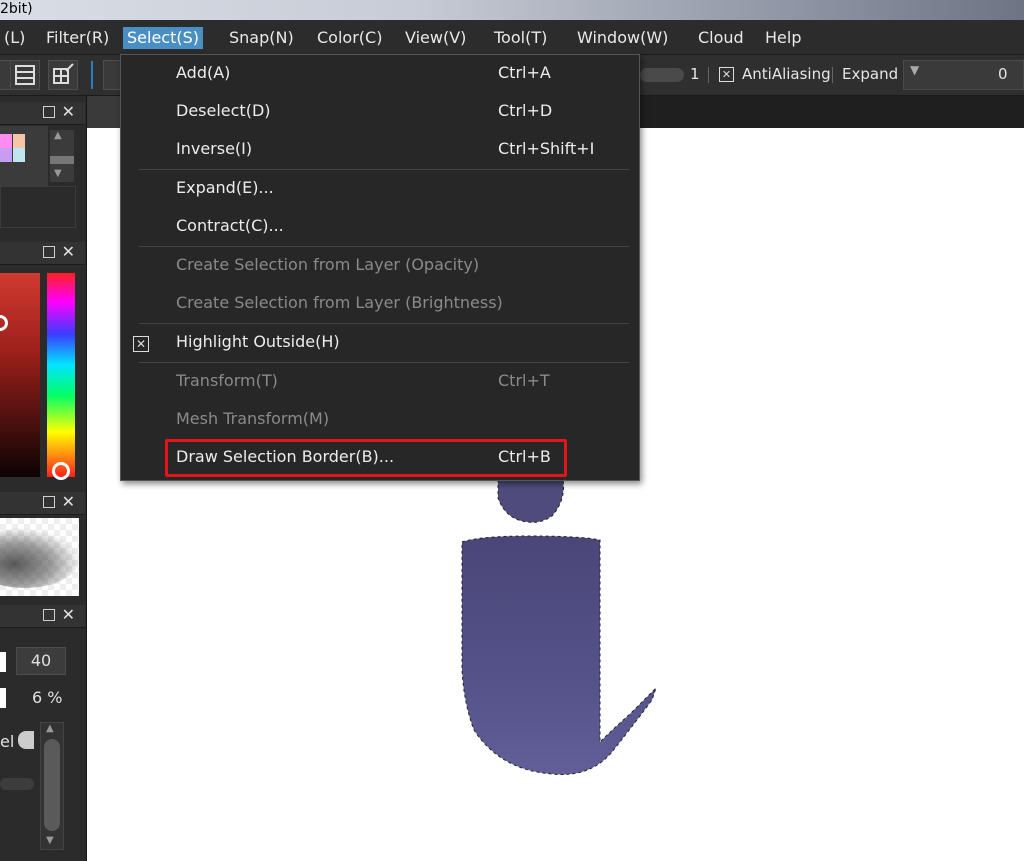 This screenshot has width=1024, height=861. I want to click on brush-size-input: 40, so click(41, 661).